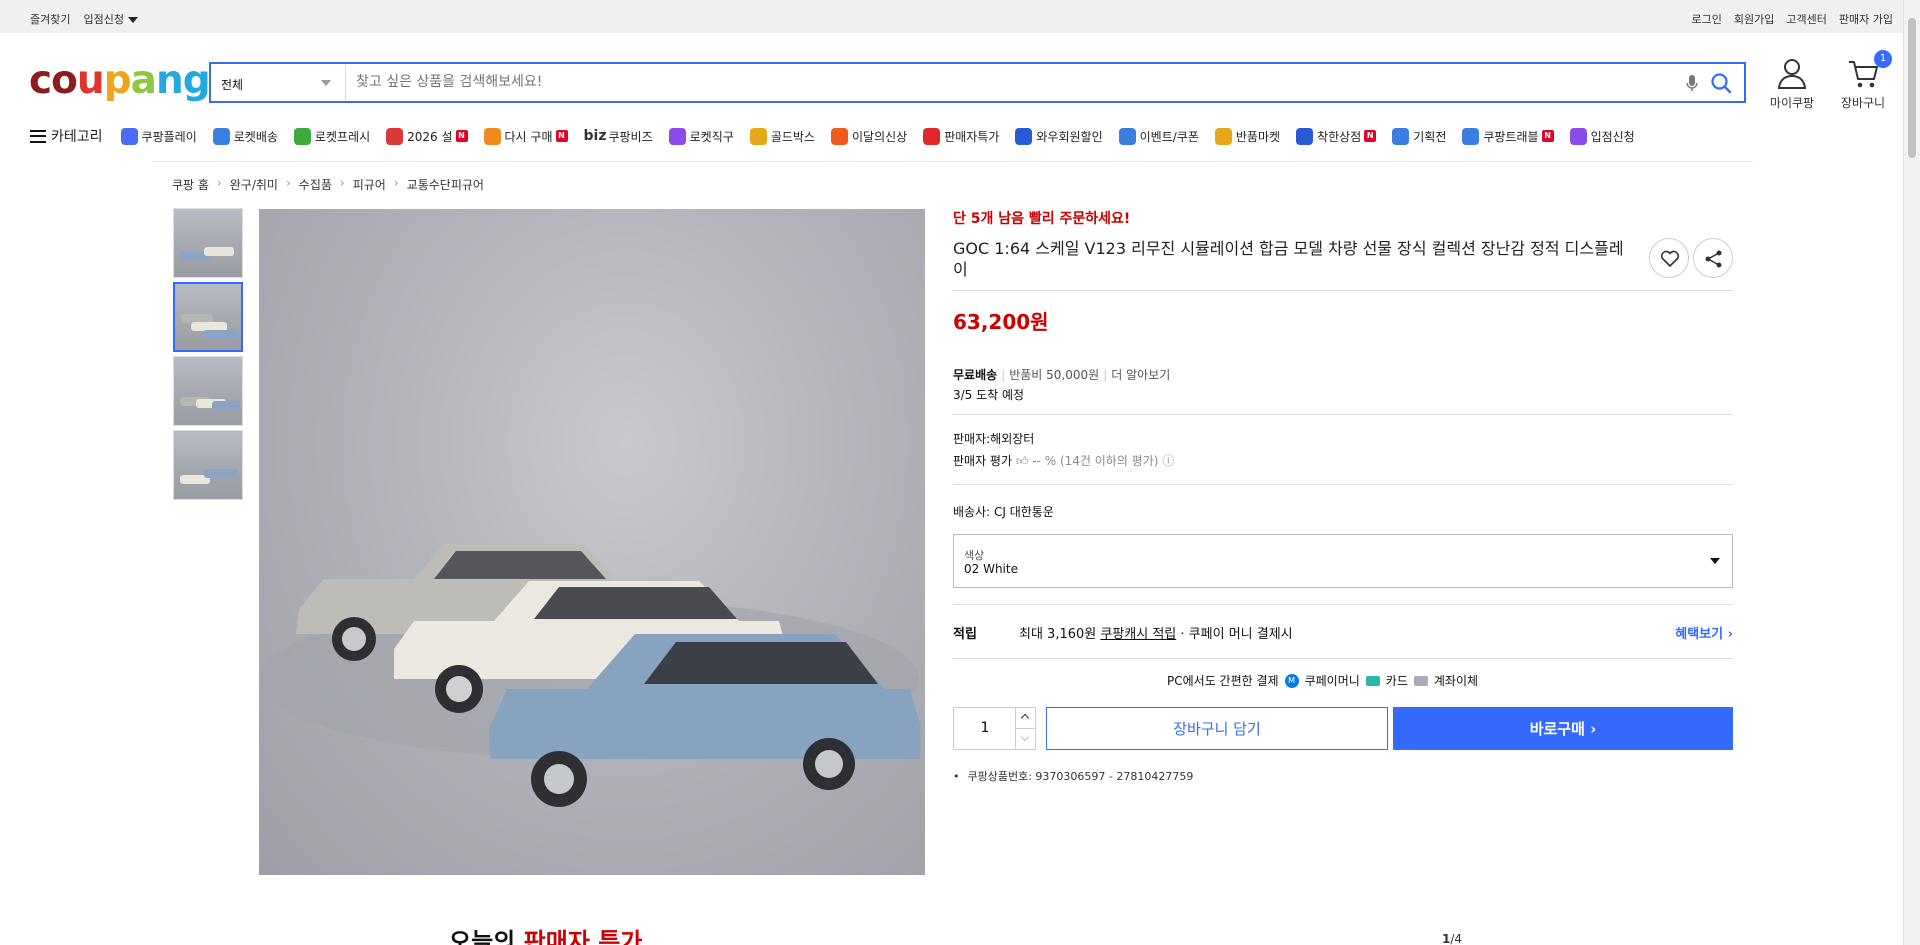 The image size is (1920, 945). Describe the element at coordinates (1025, 718) in the screenshot. I see `quantity-increase-button` at that location.